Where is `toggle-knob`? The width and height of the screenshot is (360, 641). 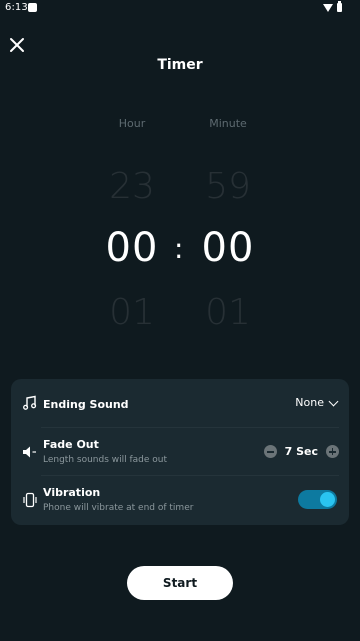 toggle-knob is located at coordinates (327, 499).